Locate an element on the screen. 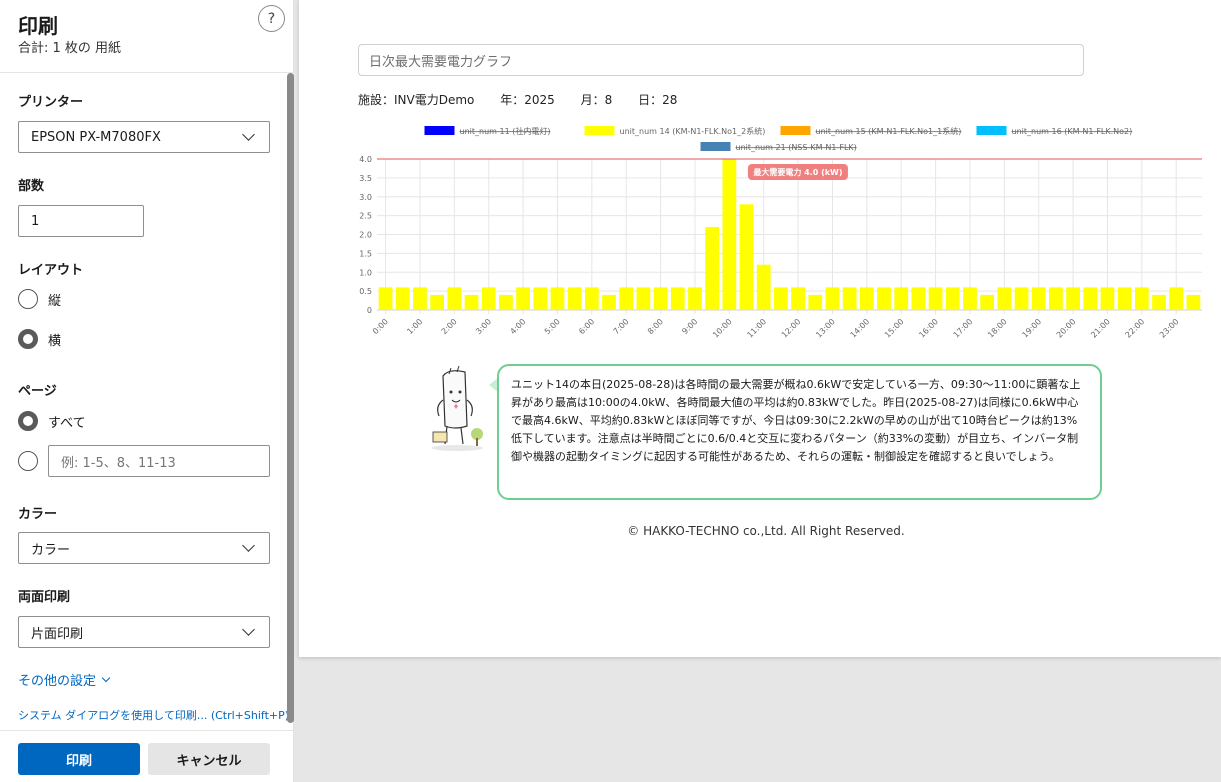  pages-range-option is located at coordinates (33, 461).